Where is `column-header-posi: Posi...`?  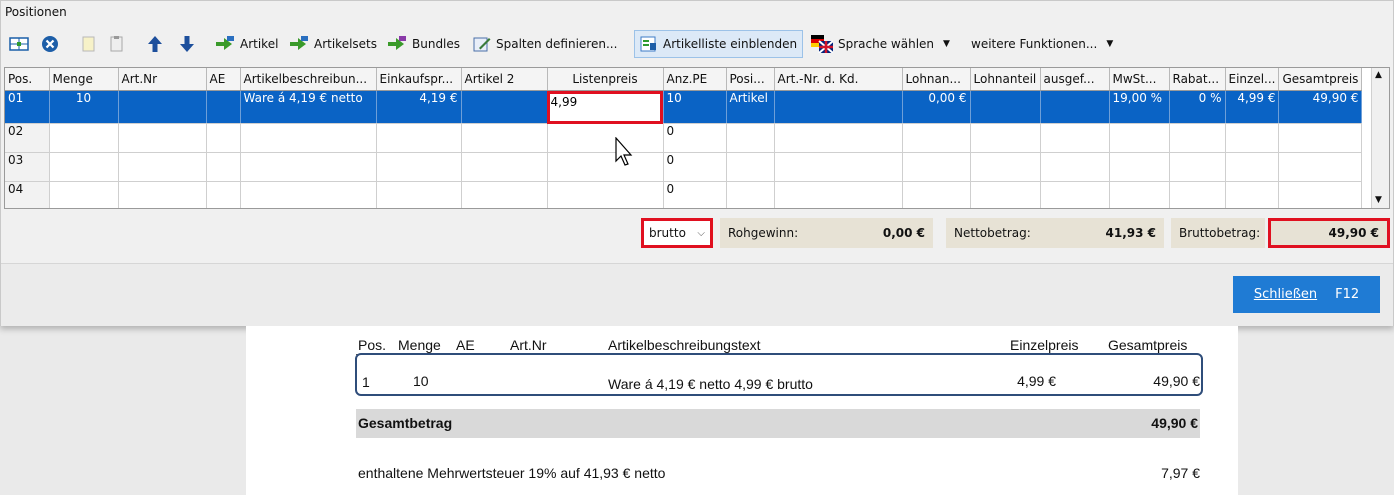
column-header-posi: Posi... is located at coordinates (750, 79).